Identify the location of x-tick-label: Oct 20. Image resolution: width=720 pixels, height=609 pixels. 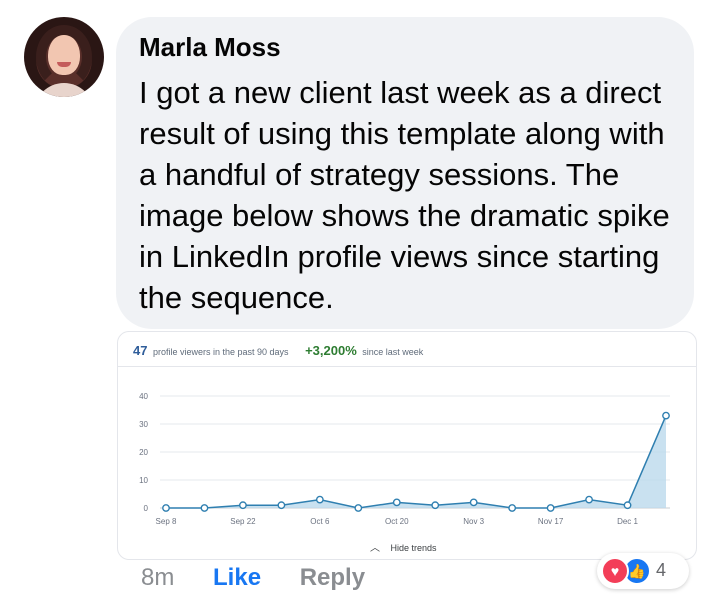
(397, 521).